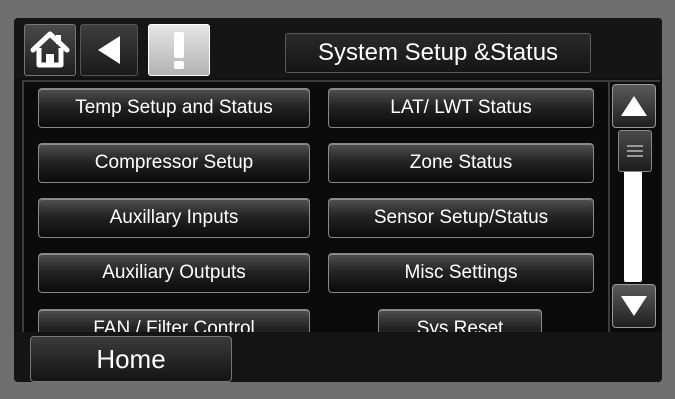 This screenshot has height=399, width=675. I want to click on alert-icon, so click(179, 50).